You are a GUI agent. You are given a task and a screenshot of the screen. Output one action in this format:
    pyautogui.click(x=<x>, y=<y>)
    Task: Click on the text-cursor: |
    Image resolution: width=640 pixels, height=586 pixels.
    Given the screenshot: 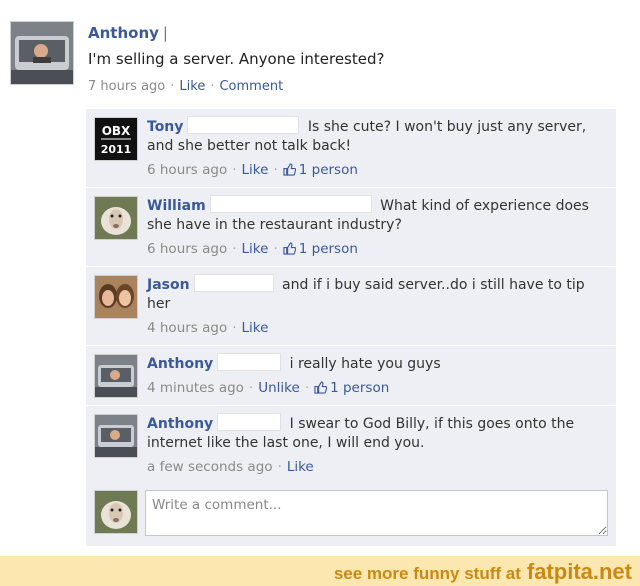 What is the action you would take?
    pyautogui.click(x=165, y=33)
    